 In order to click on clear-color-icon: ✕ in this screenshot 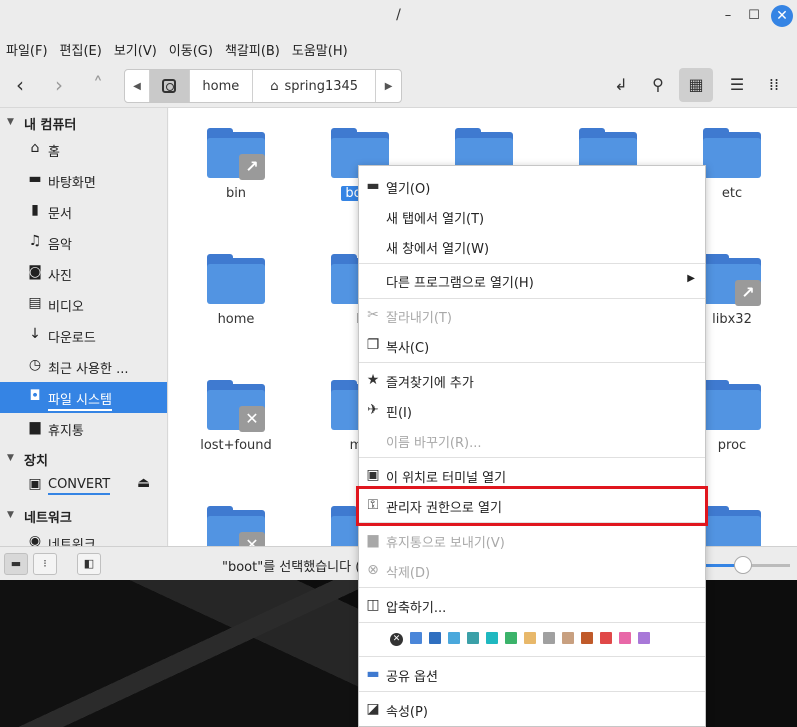, I will do `click(396, 639)`.